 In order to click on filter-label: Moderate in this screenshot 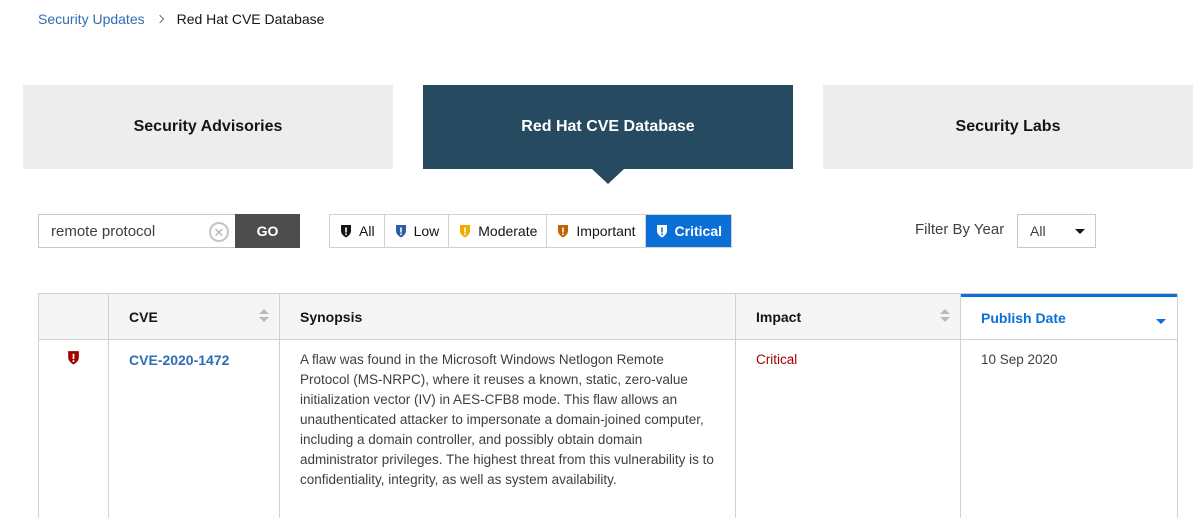, I will do `click(508, 231)`.